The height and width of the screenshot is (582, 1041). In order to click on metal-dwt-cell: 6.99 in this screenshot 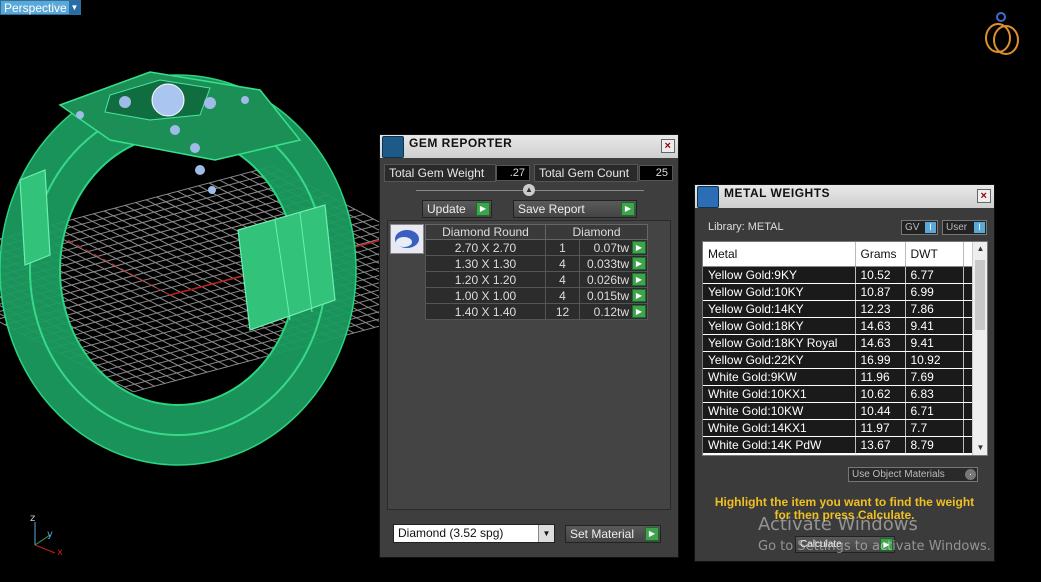, I will do `click(934, 292)`.